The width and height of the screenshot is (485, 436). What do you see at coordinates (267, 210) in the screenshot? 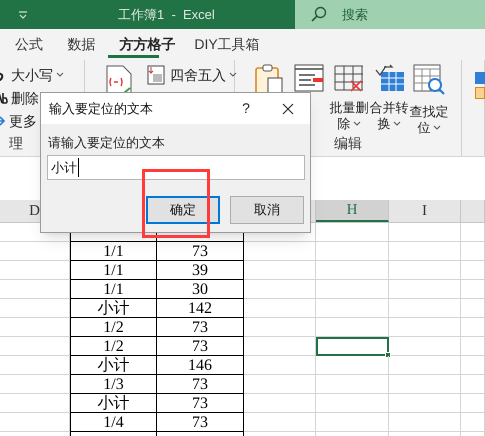
I see `dialog-button: 取消` at bounding box center [267, 210].